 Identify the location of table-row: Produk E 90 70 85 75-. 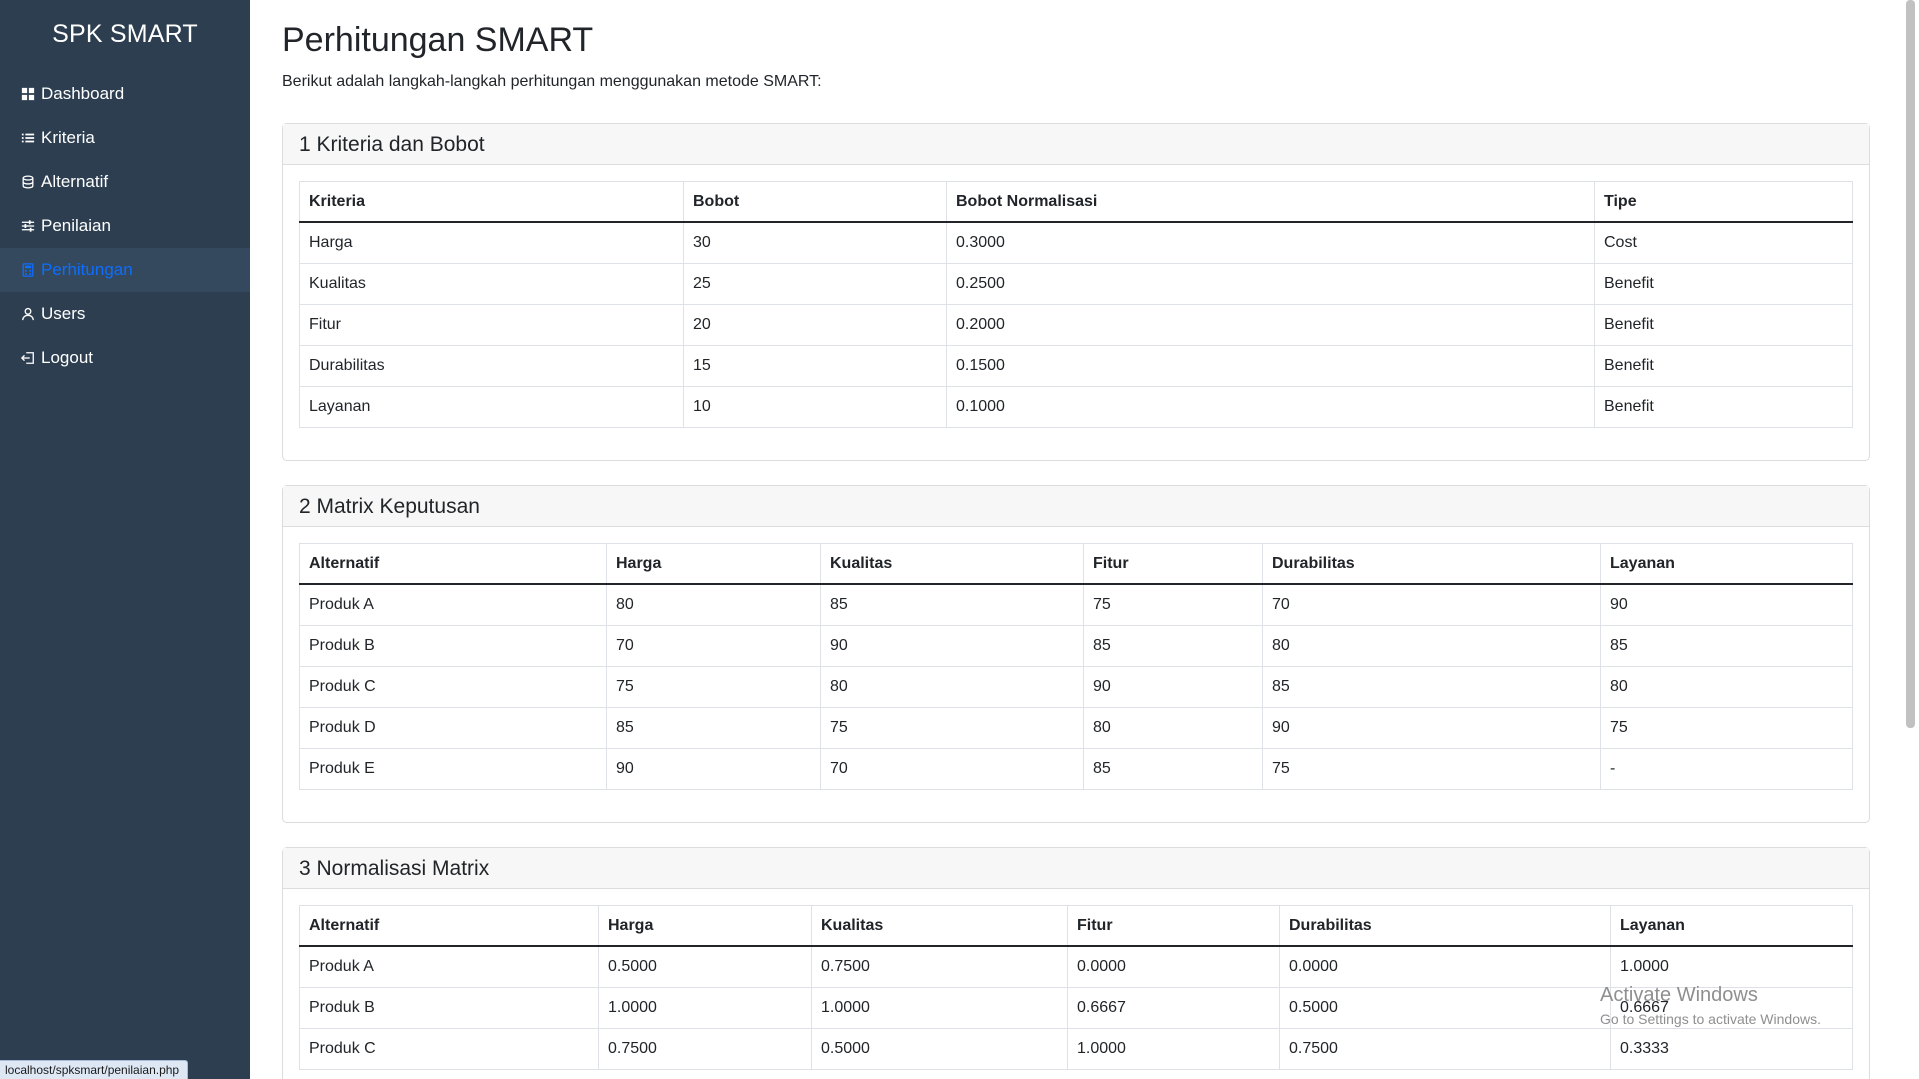
(1076, 768).